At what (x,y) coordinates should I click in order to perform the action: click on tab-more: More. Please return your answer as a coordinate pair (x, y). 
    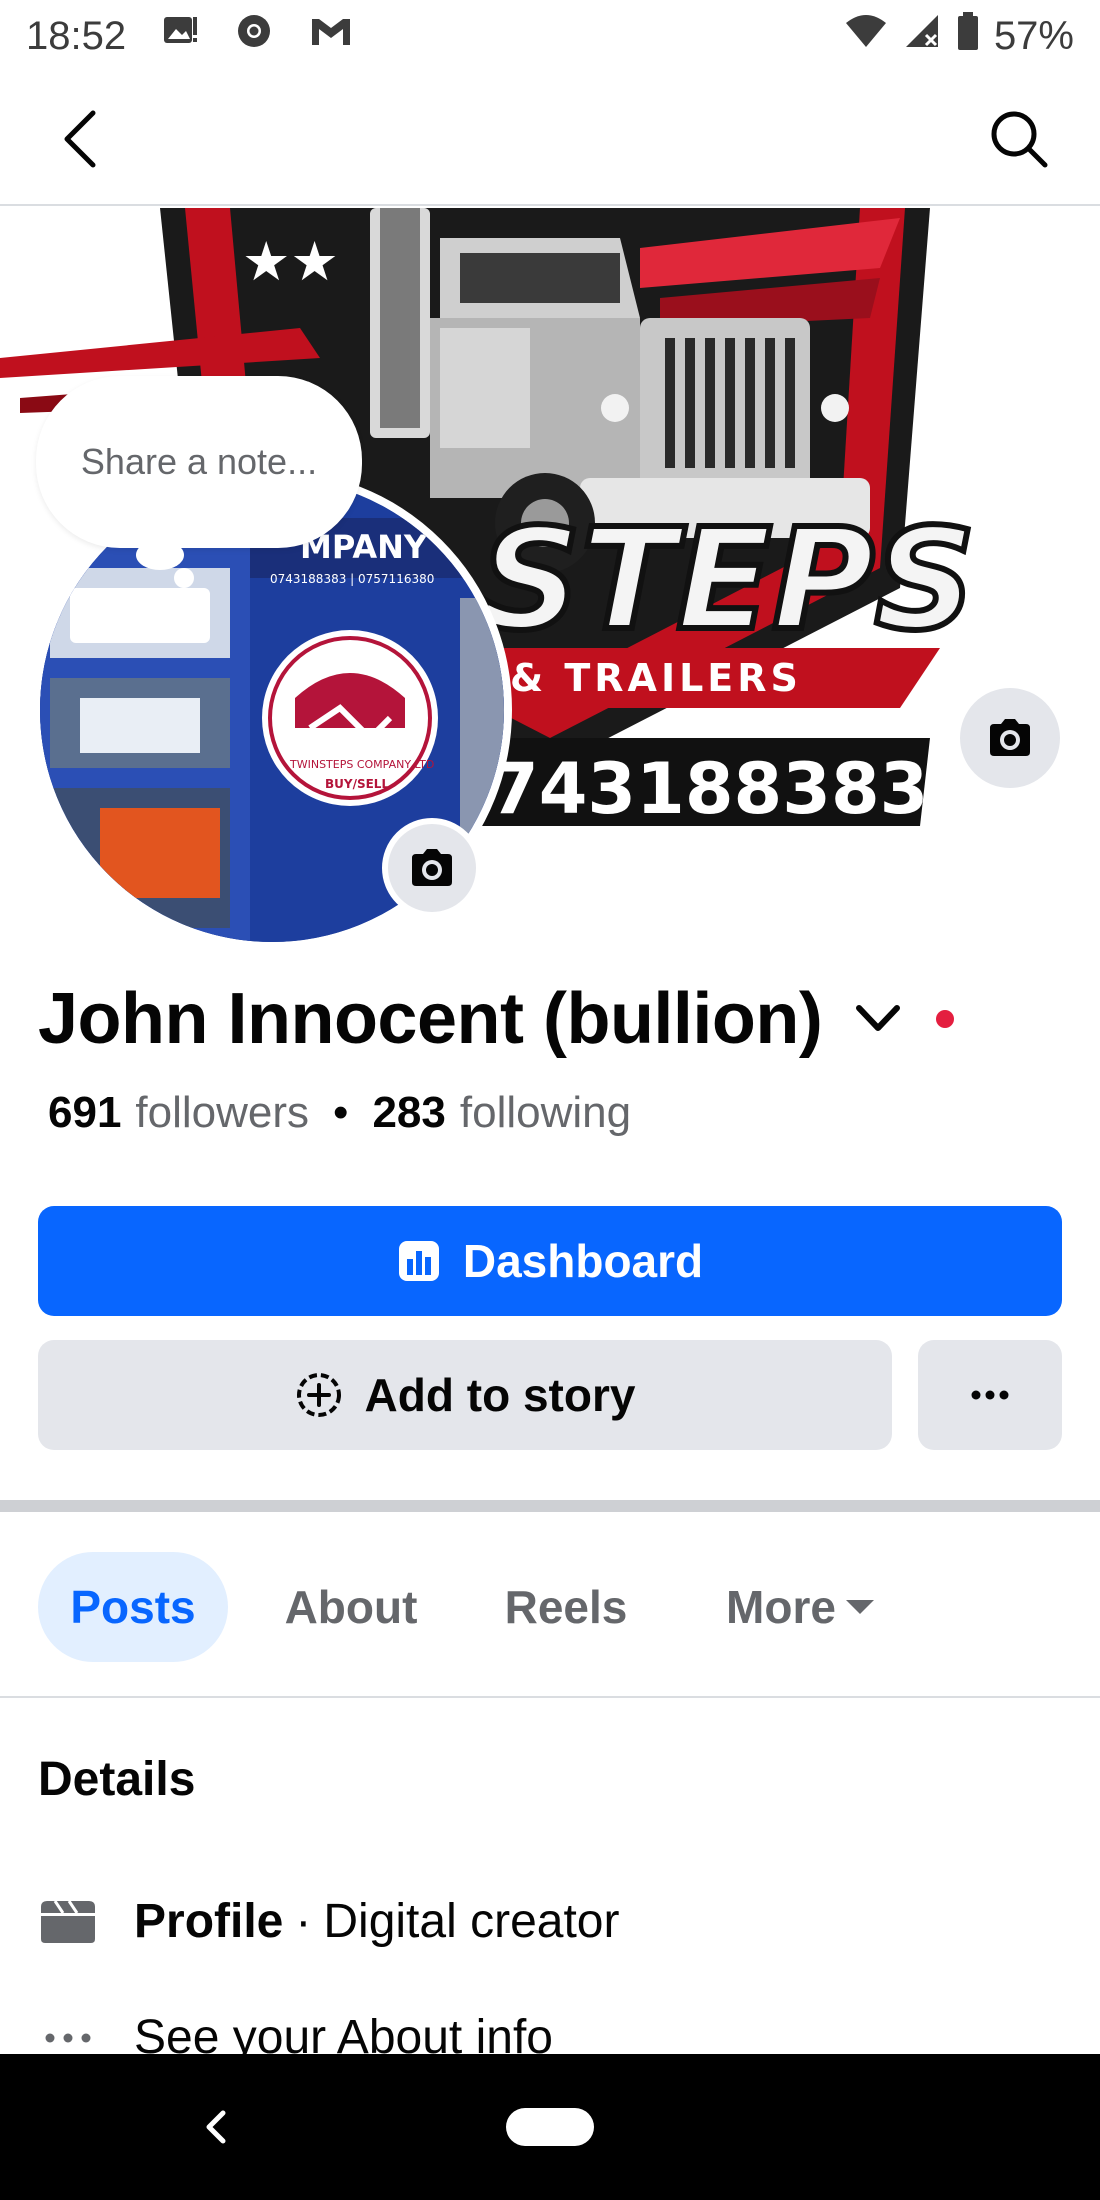
    Looking at the image, I should click on (800, 1607).